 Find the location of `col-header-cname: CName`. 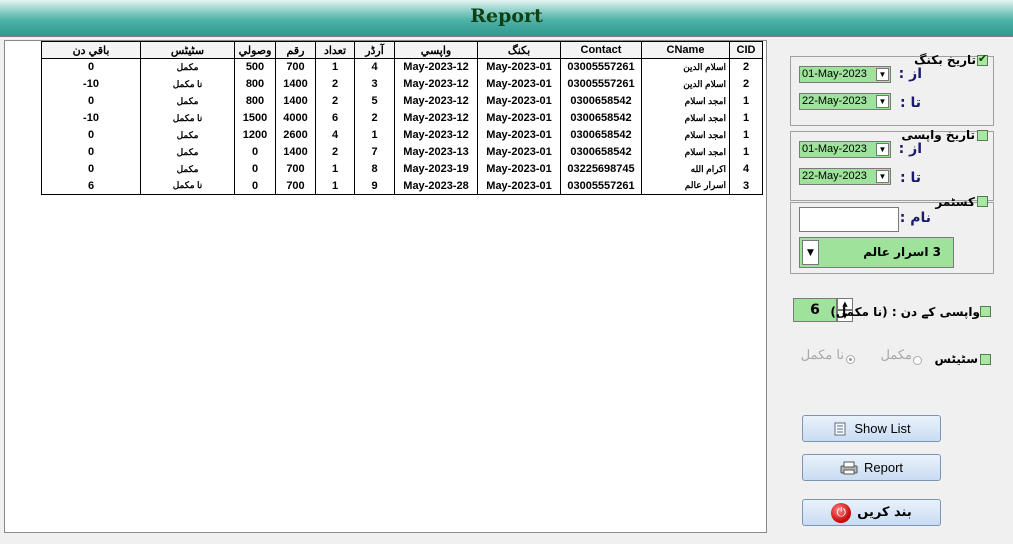

col-header-cname: CName is located at coordinates (685, 50).